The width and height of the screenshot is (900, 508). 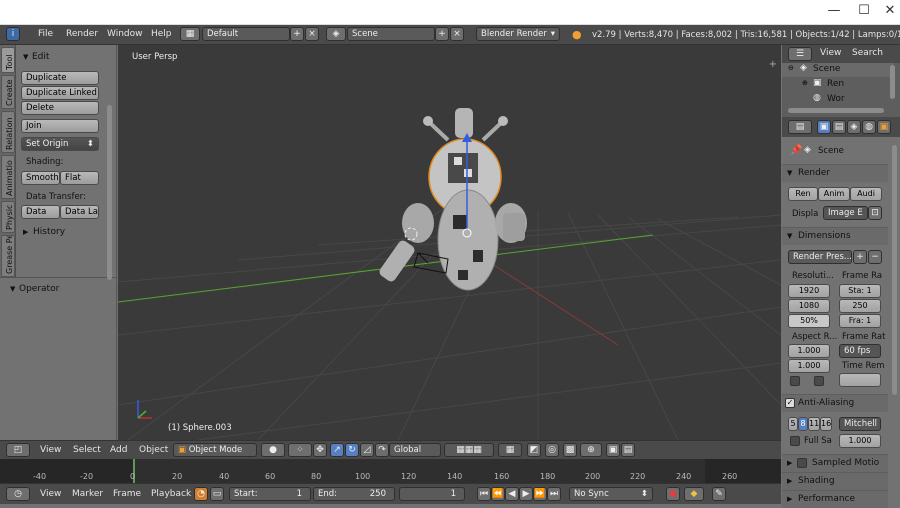 What do you see at coordinates (860, 306) in the screenshot?
I see `frame-end-field: 250` at bounding box center [860, 306].